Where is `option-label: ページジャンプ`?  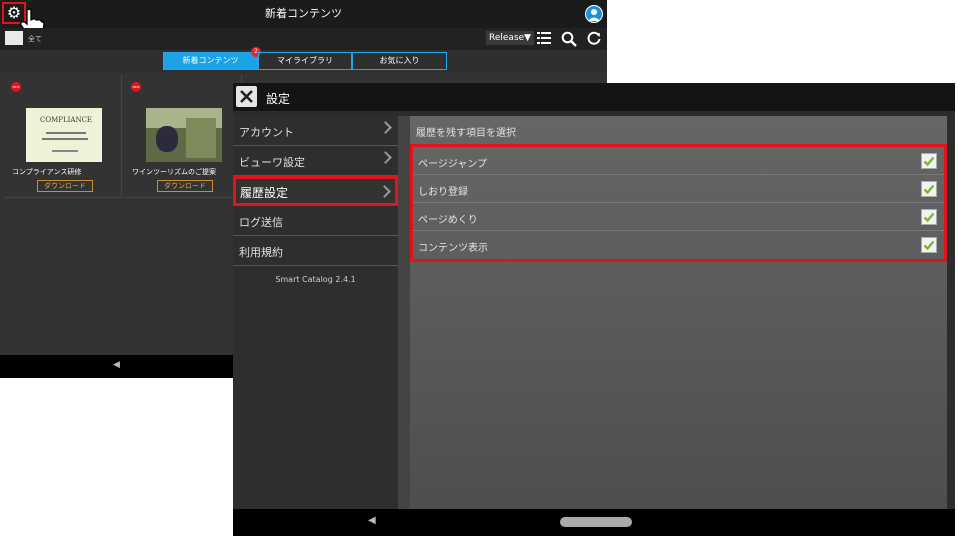 option-label: ページジャンプ is located at coordinates (452, 164).